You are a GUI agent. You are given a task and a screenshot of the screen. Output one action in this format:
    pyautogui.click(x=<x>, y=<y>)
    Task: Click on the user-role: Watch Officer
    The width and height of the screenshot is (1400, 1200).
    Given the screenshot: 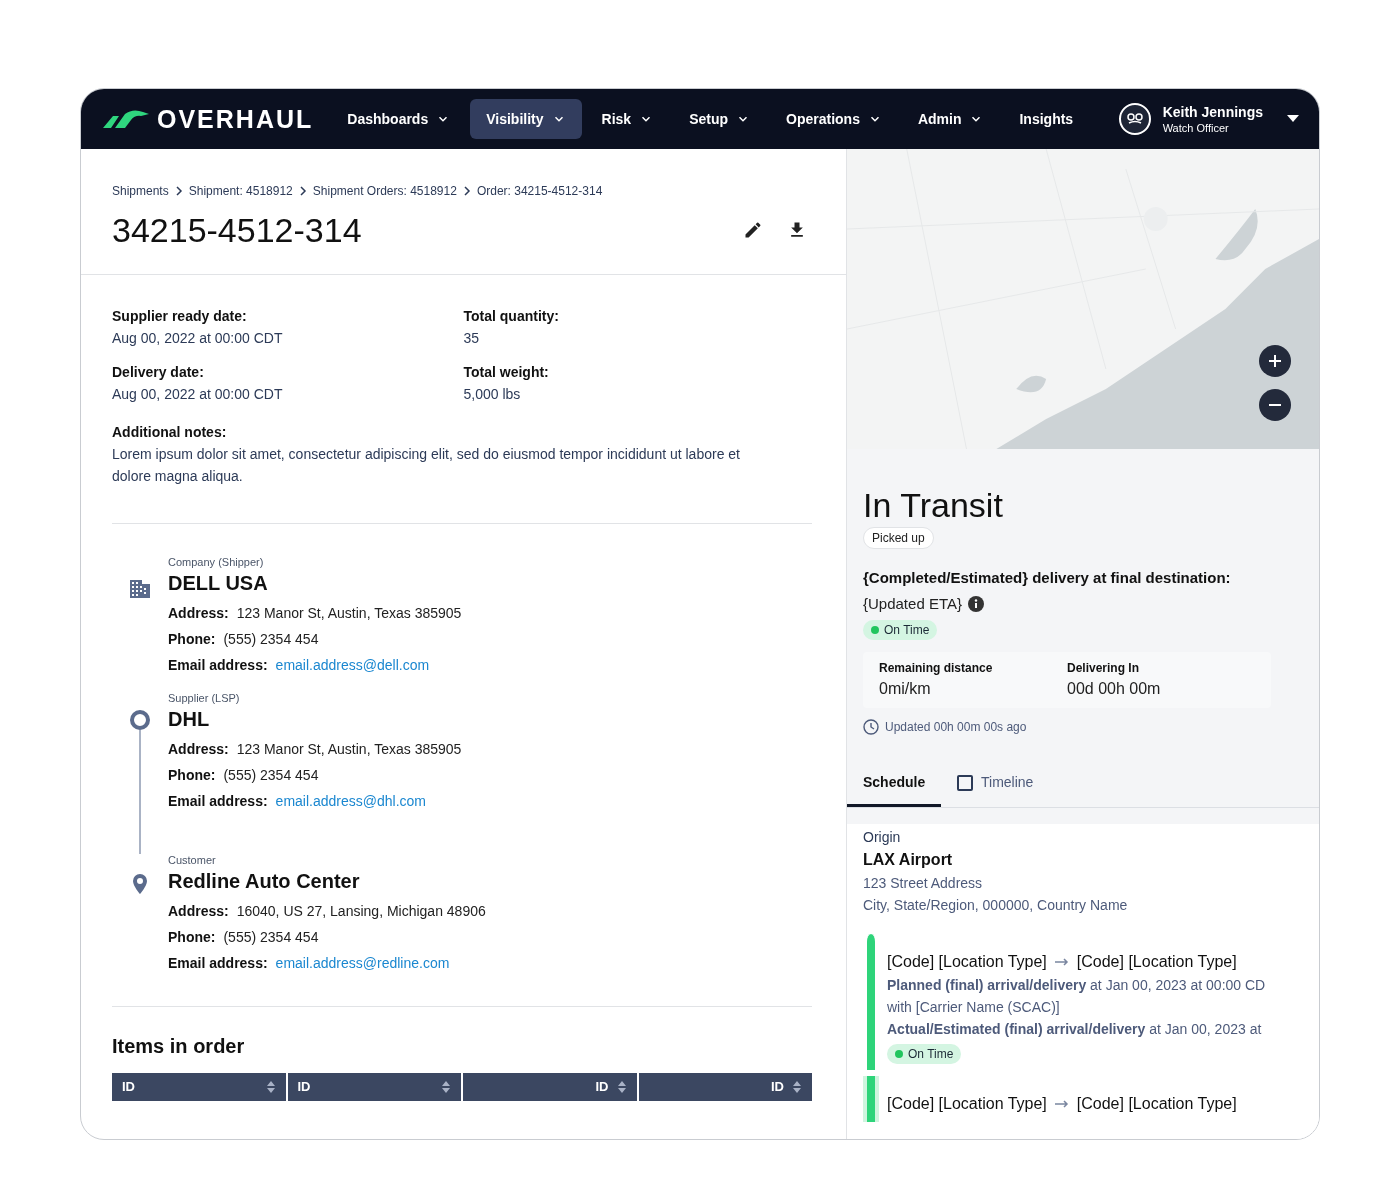 What is the action you would take?
    pyautogui.click(x=1196, y=128)
    